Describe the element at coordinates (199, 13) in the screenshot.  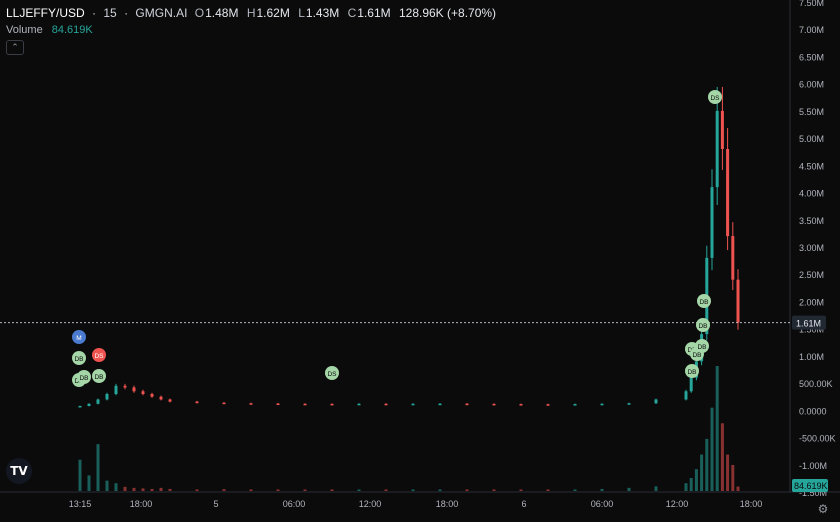
I see `open-key: O` at that location.